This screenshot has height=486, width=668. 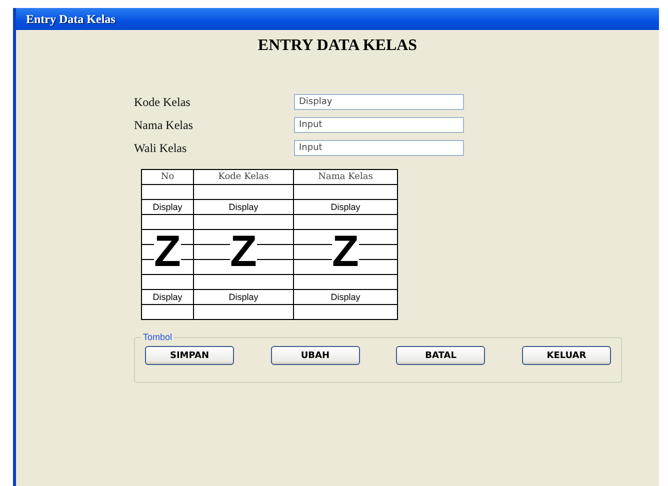 What do you see at coordinates (158, 337) in the screenshot?
I see `group-title: Tombol` at bounding box center [158, 337].